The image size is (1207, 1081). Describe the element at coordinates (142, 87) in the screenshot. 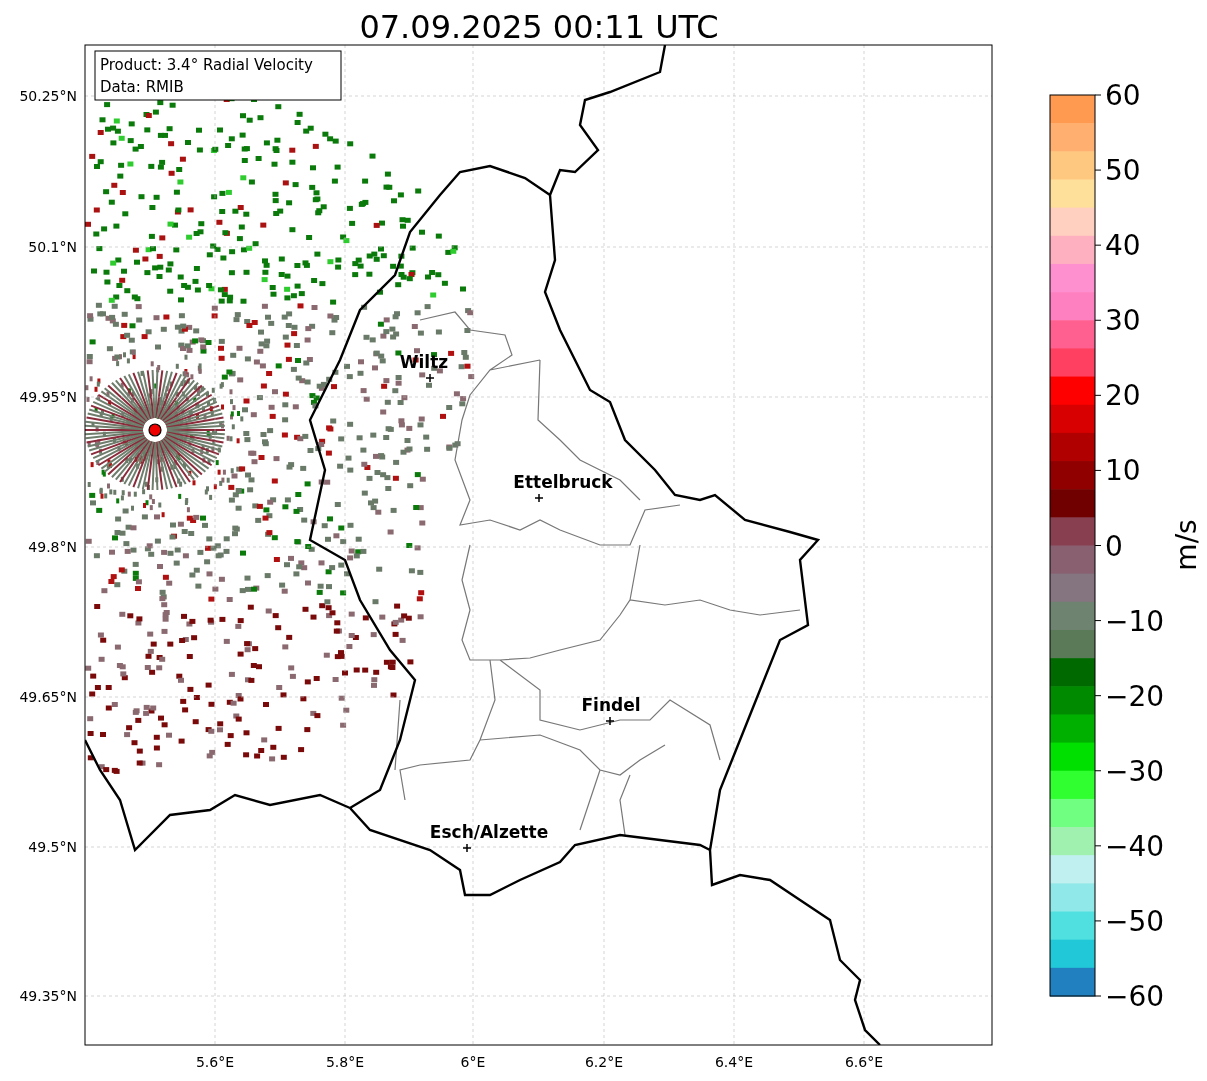

I see `legend-text: Data: RMIB` at that location.